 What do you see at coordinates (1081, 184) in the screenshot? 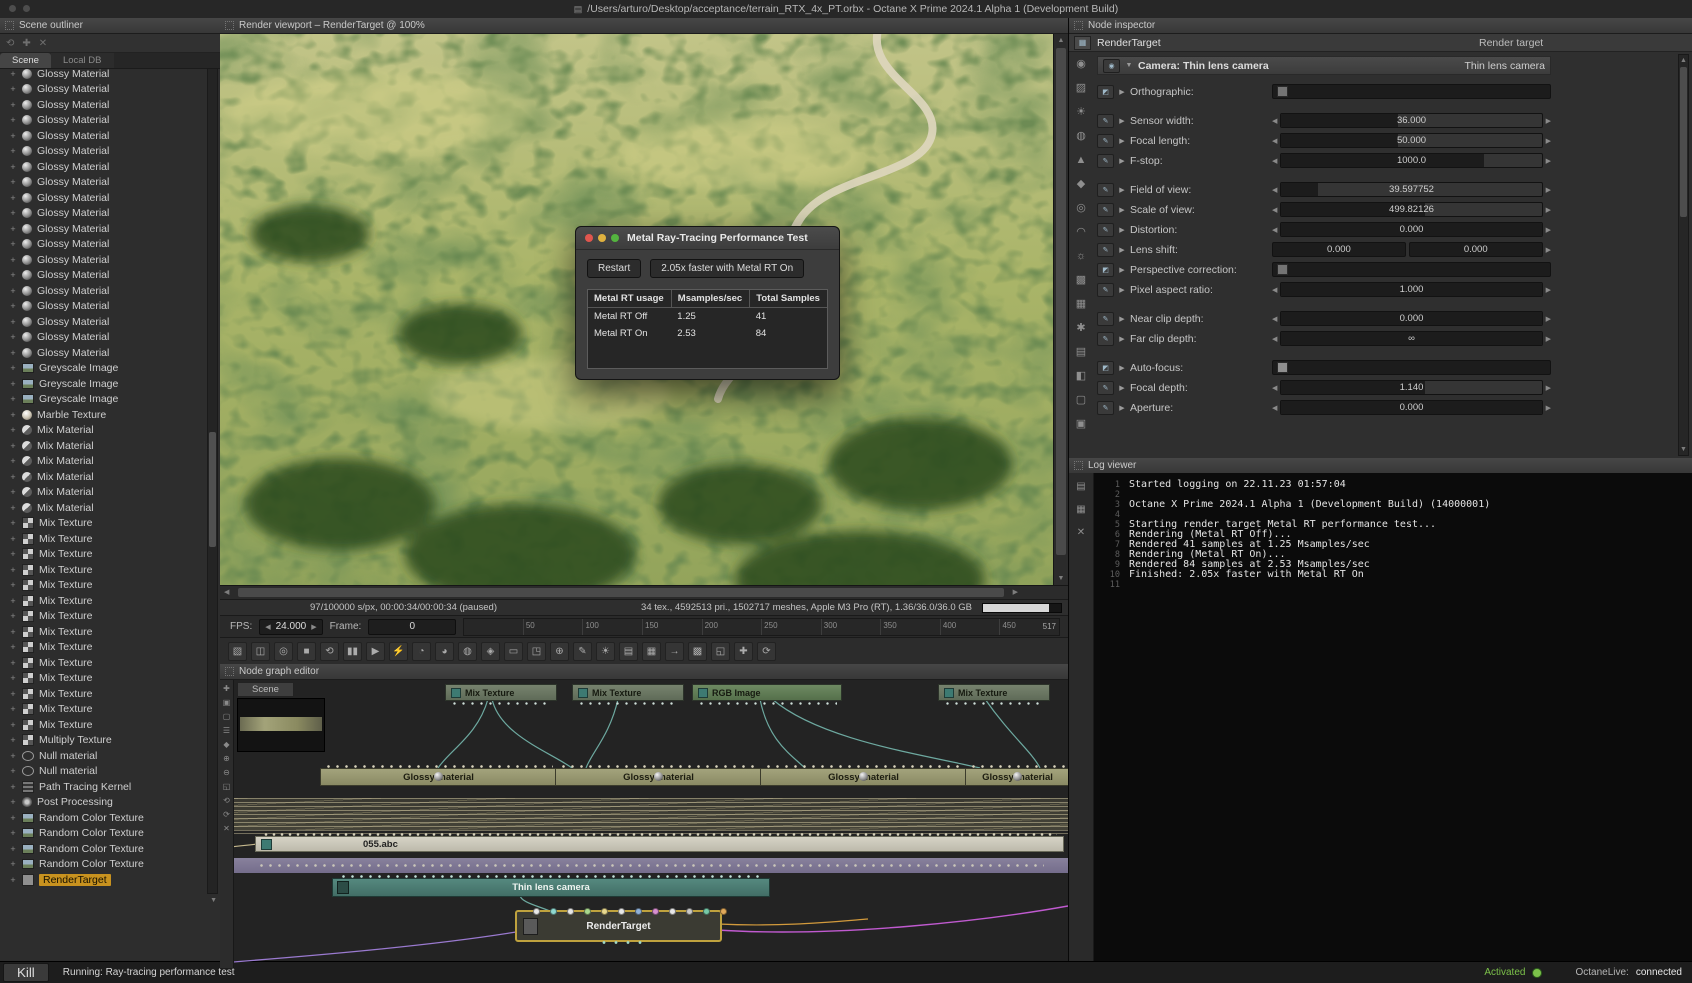
I see `geometry-icon: ◆` at bounding box center [1081, 184].